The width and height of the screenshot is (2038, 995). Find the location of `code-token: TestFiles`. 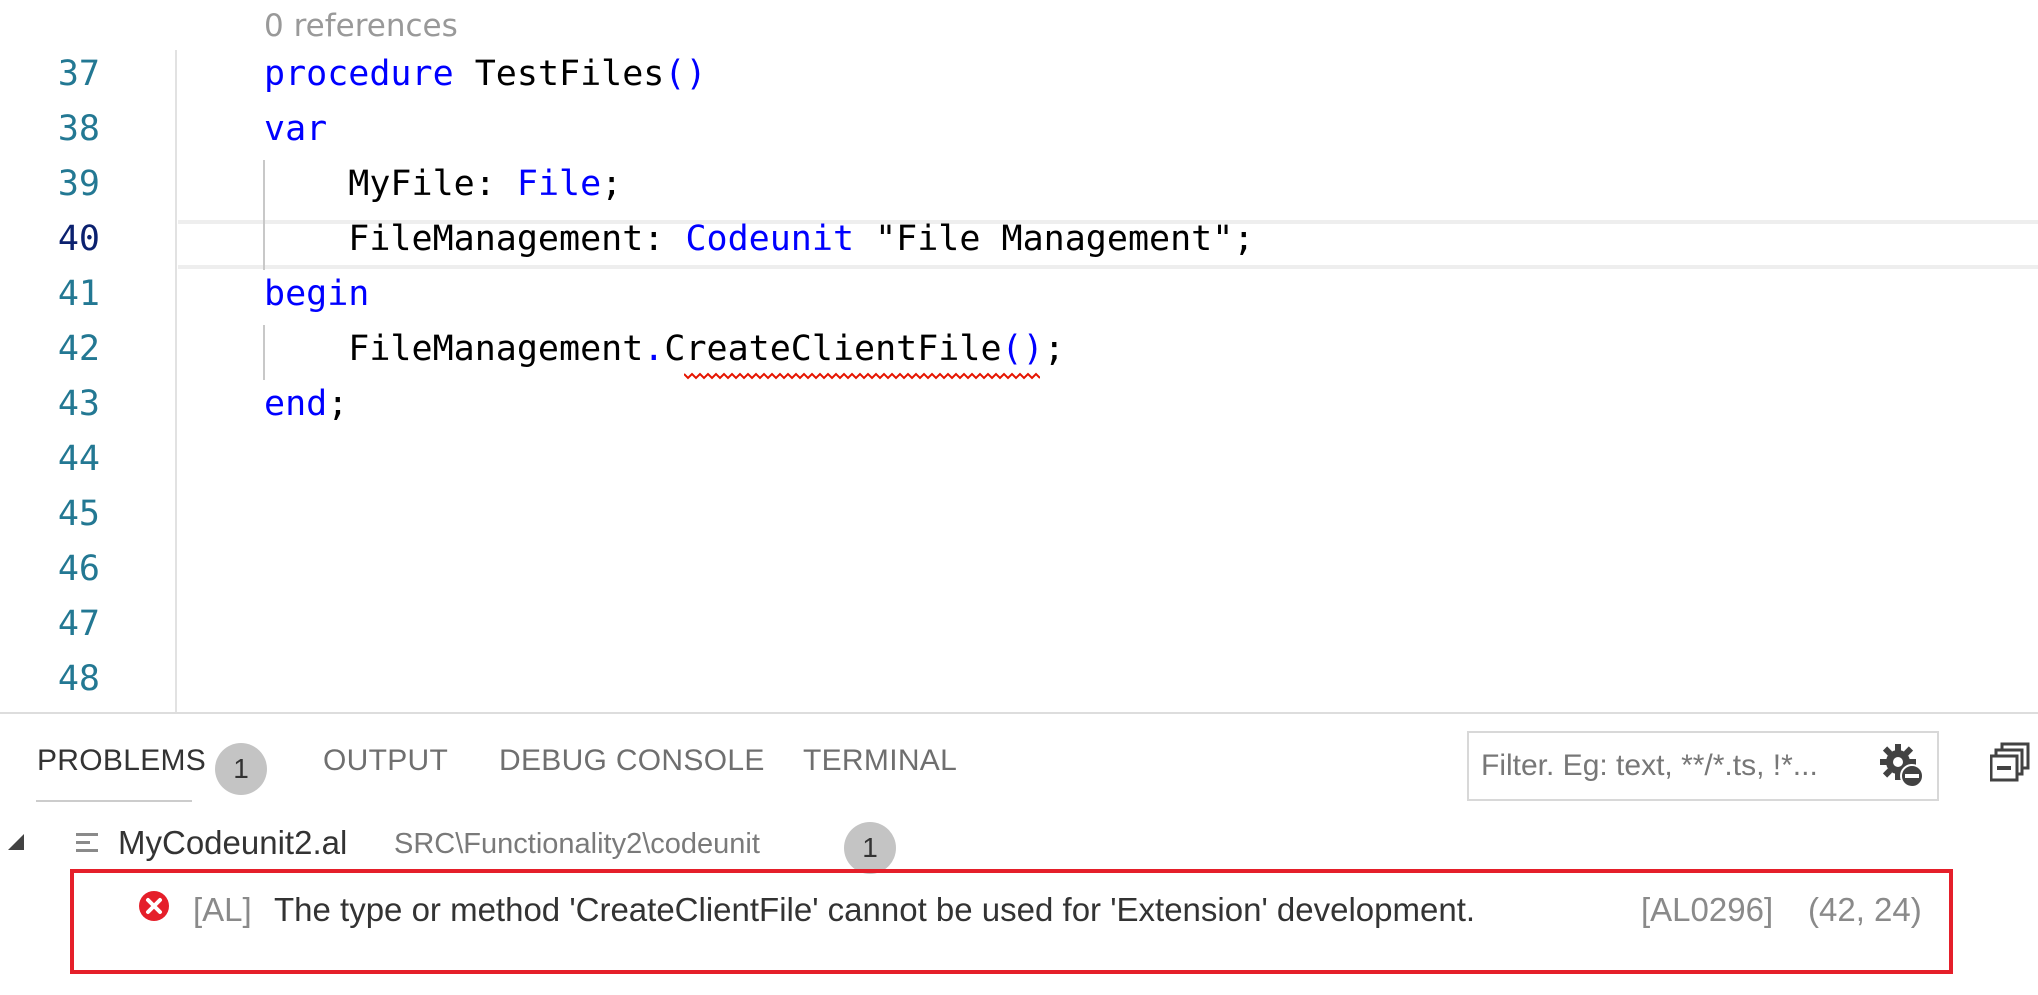

code-token: TestFiles is located at coordinates (559, 74).